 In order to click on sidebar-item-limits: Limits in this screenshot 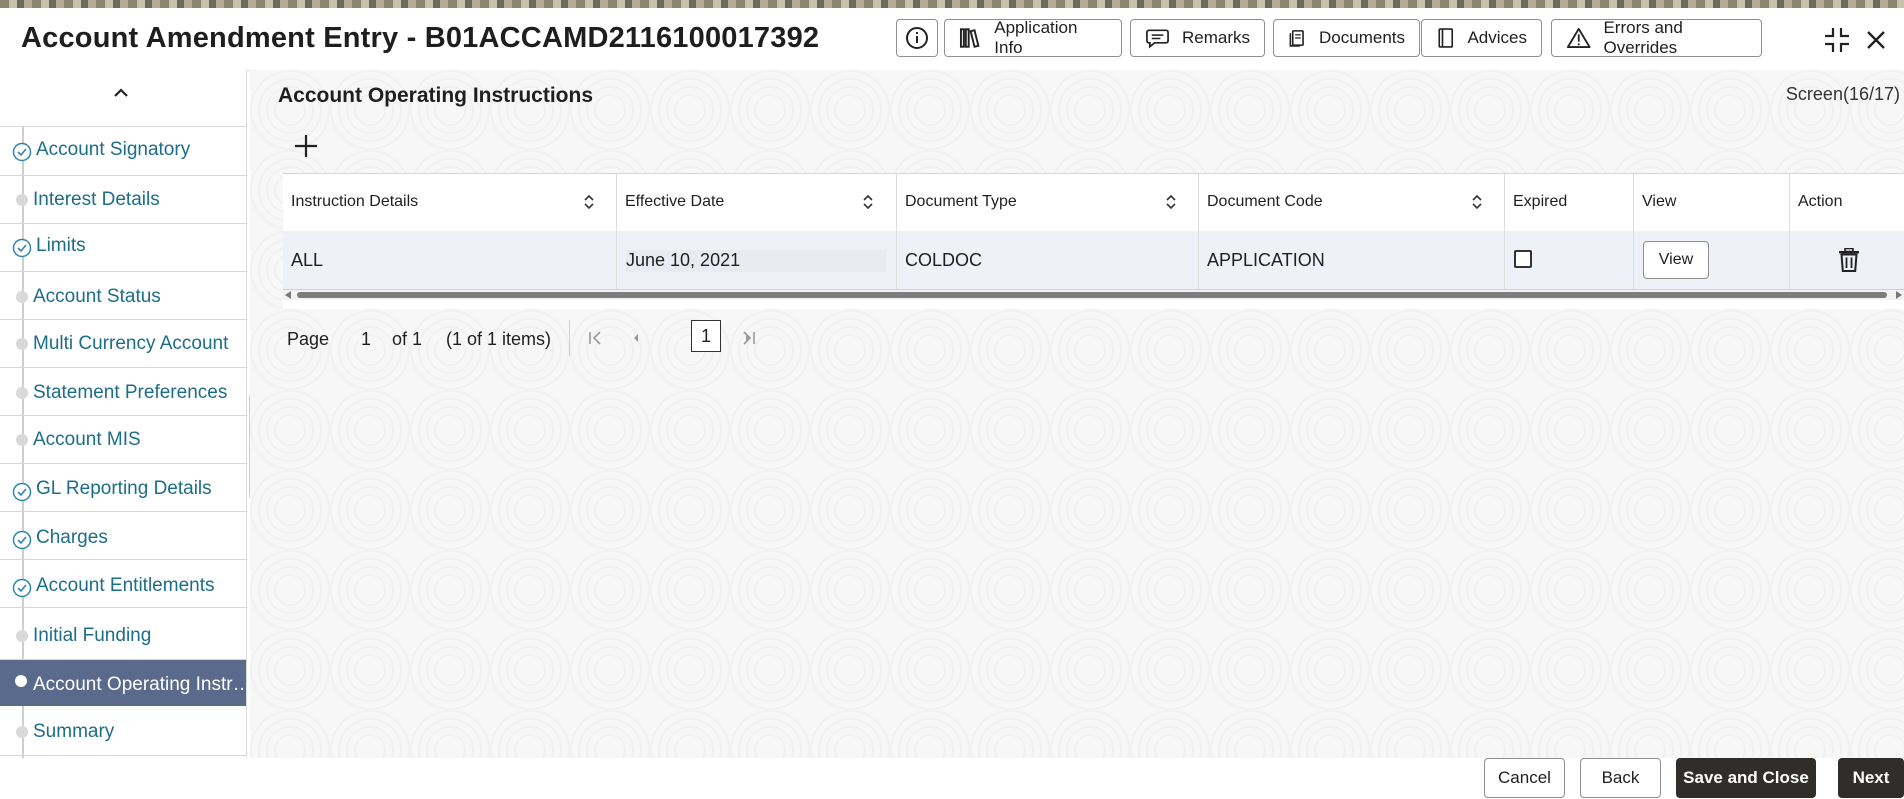, I will do `click(123, 248)`.